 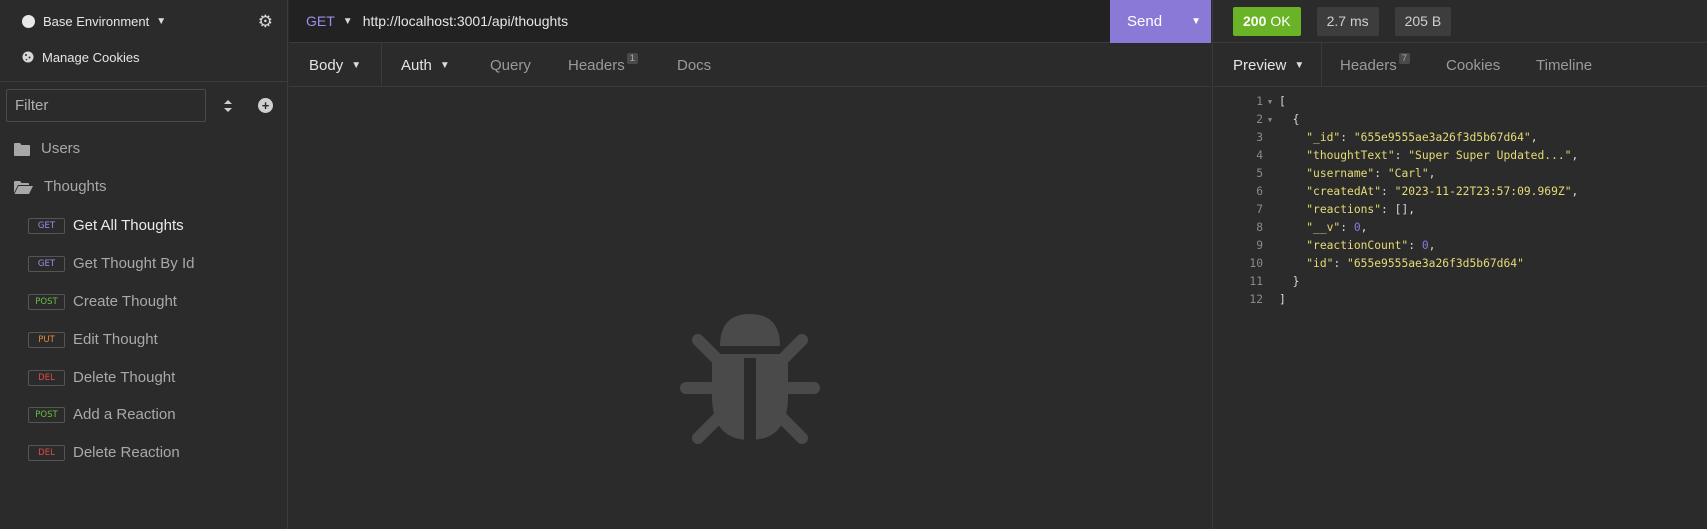 I want to click on folder-users: Users, so click(x=47, y=148).